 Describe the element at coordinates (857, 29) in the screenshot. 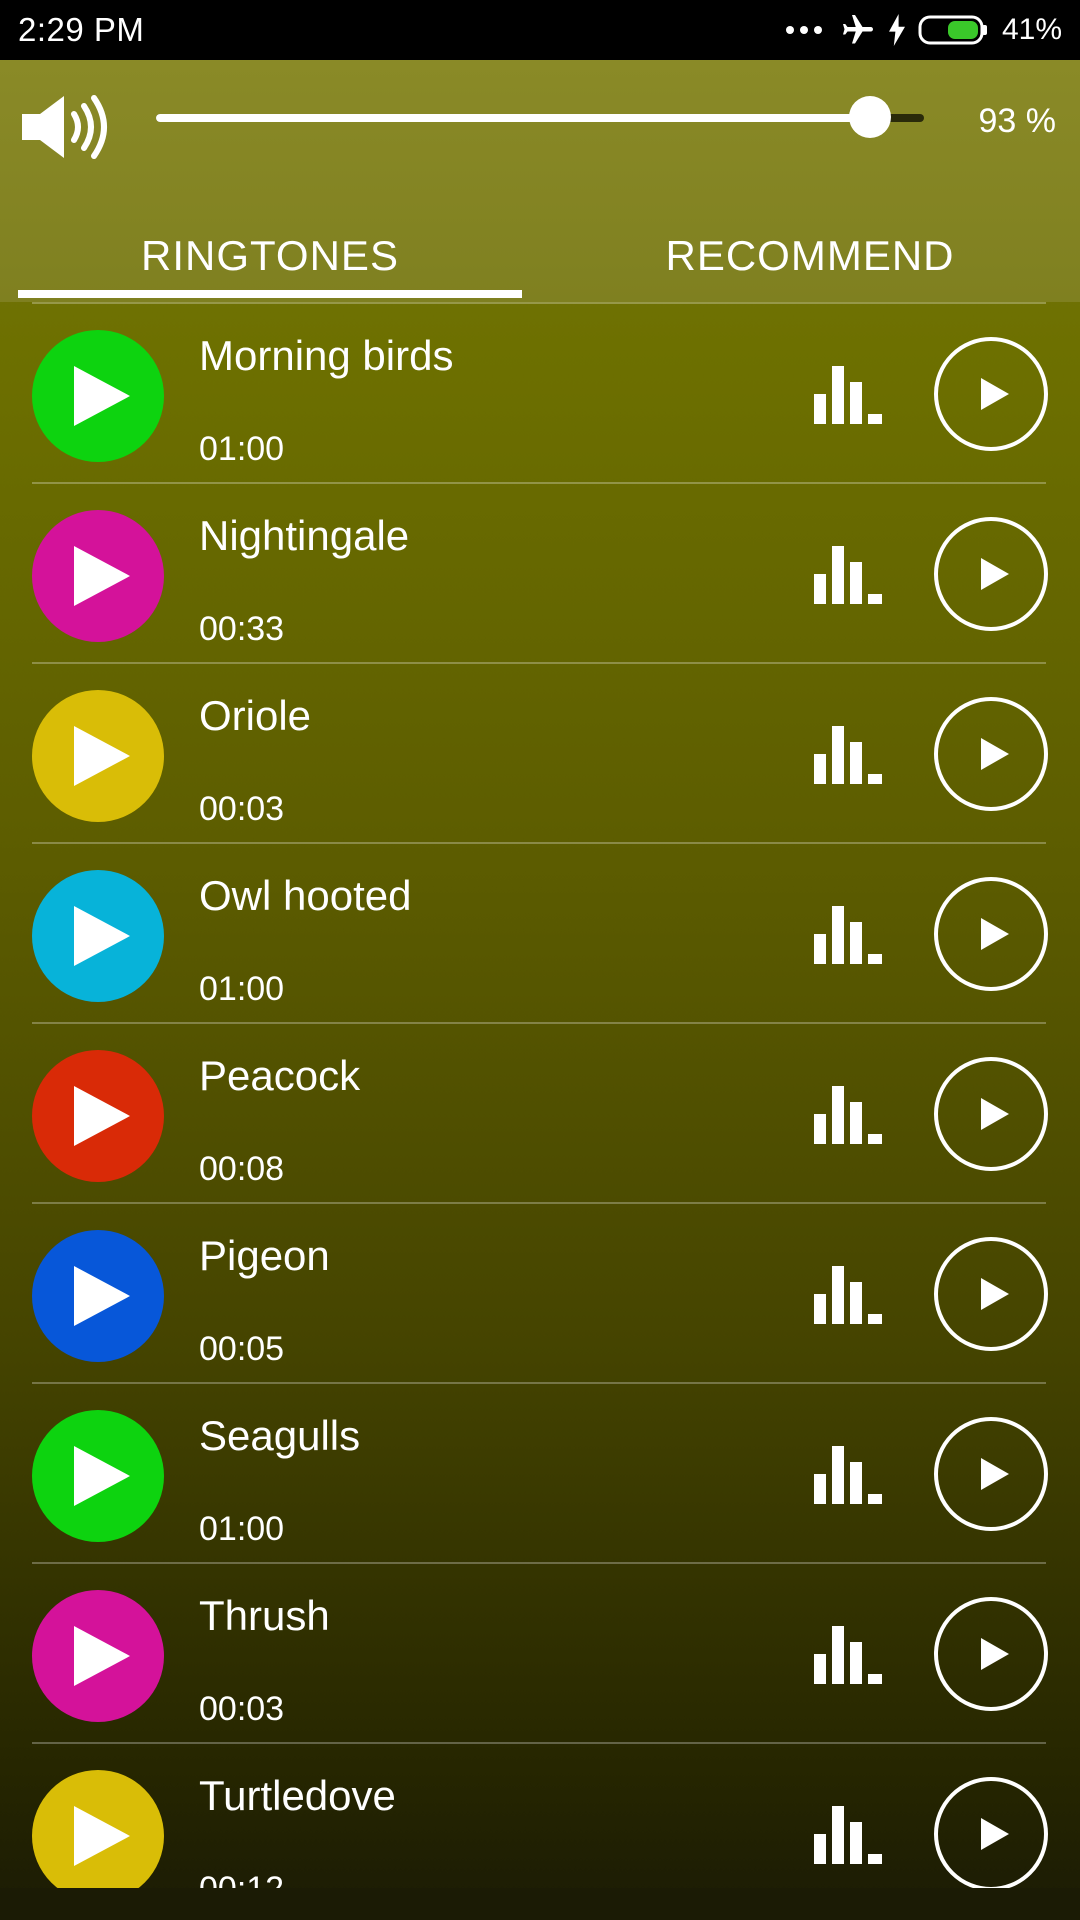

I see `airplane-icon` at that location.